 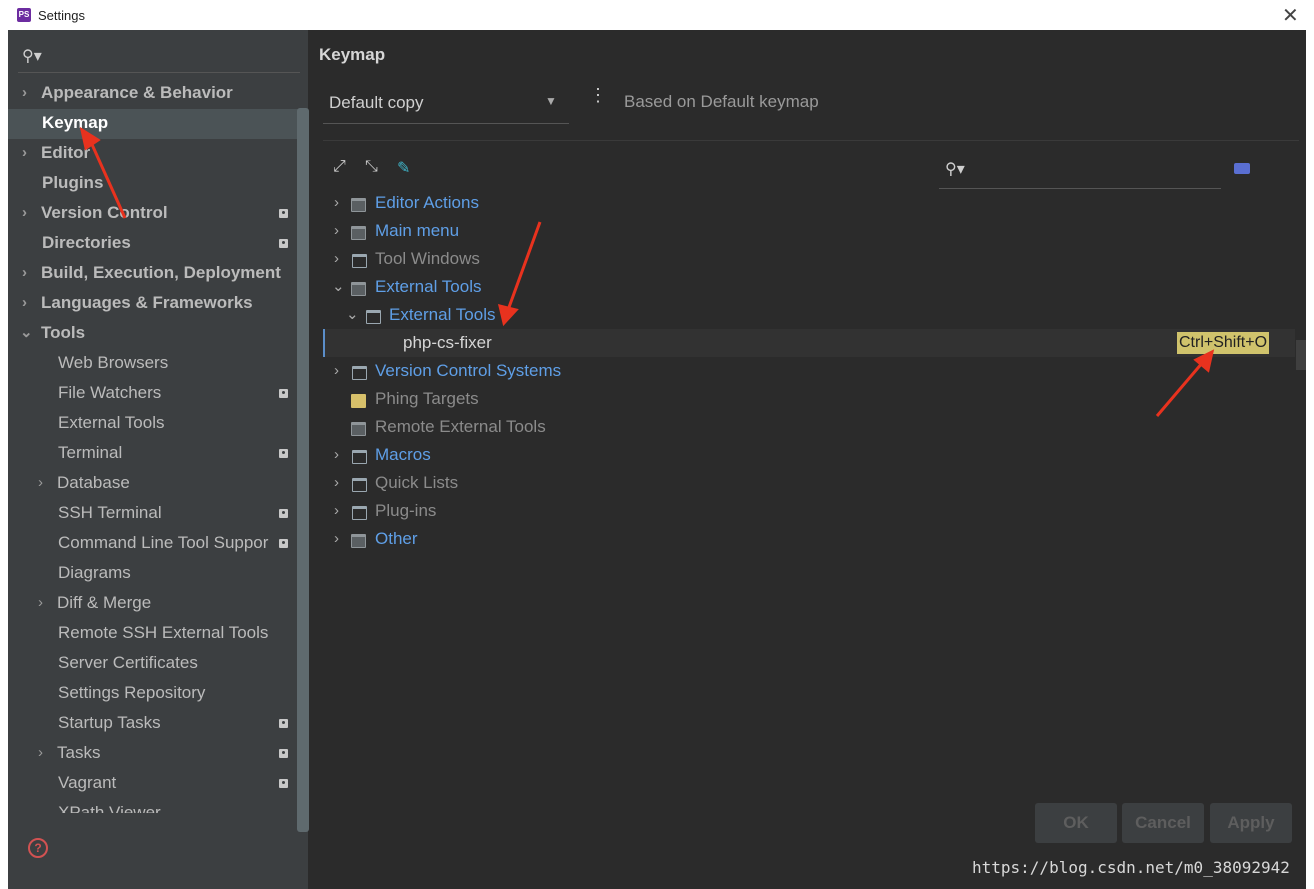 What do you see at coordinates (1180, 389) in the screenshot?
I see `annotation-arrow-shortcut` at bounding box center [1180, 389].